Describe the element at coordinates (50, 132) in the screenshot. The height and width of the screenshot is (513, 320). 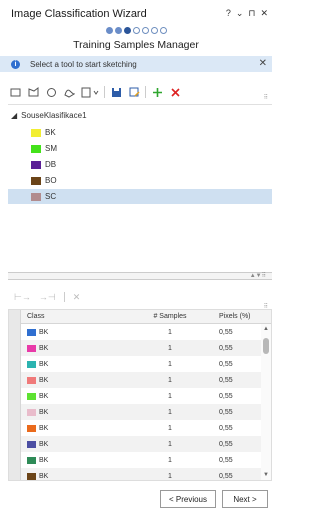
I see `tree-item-label: BK` at that location.